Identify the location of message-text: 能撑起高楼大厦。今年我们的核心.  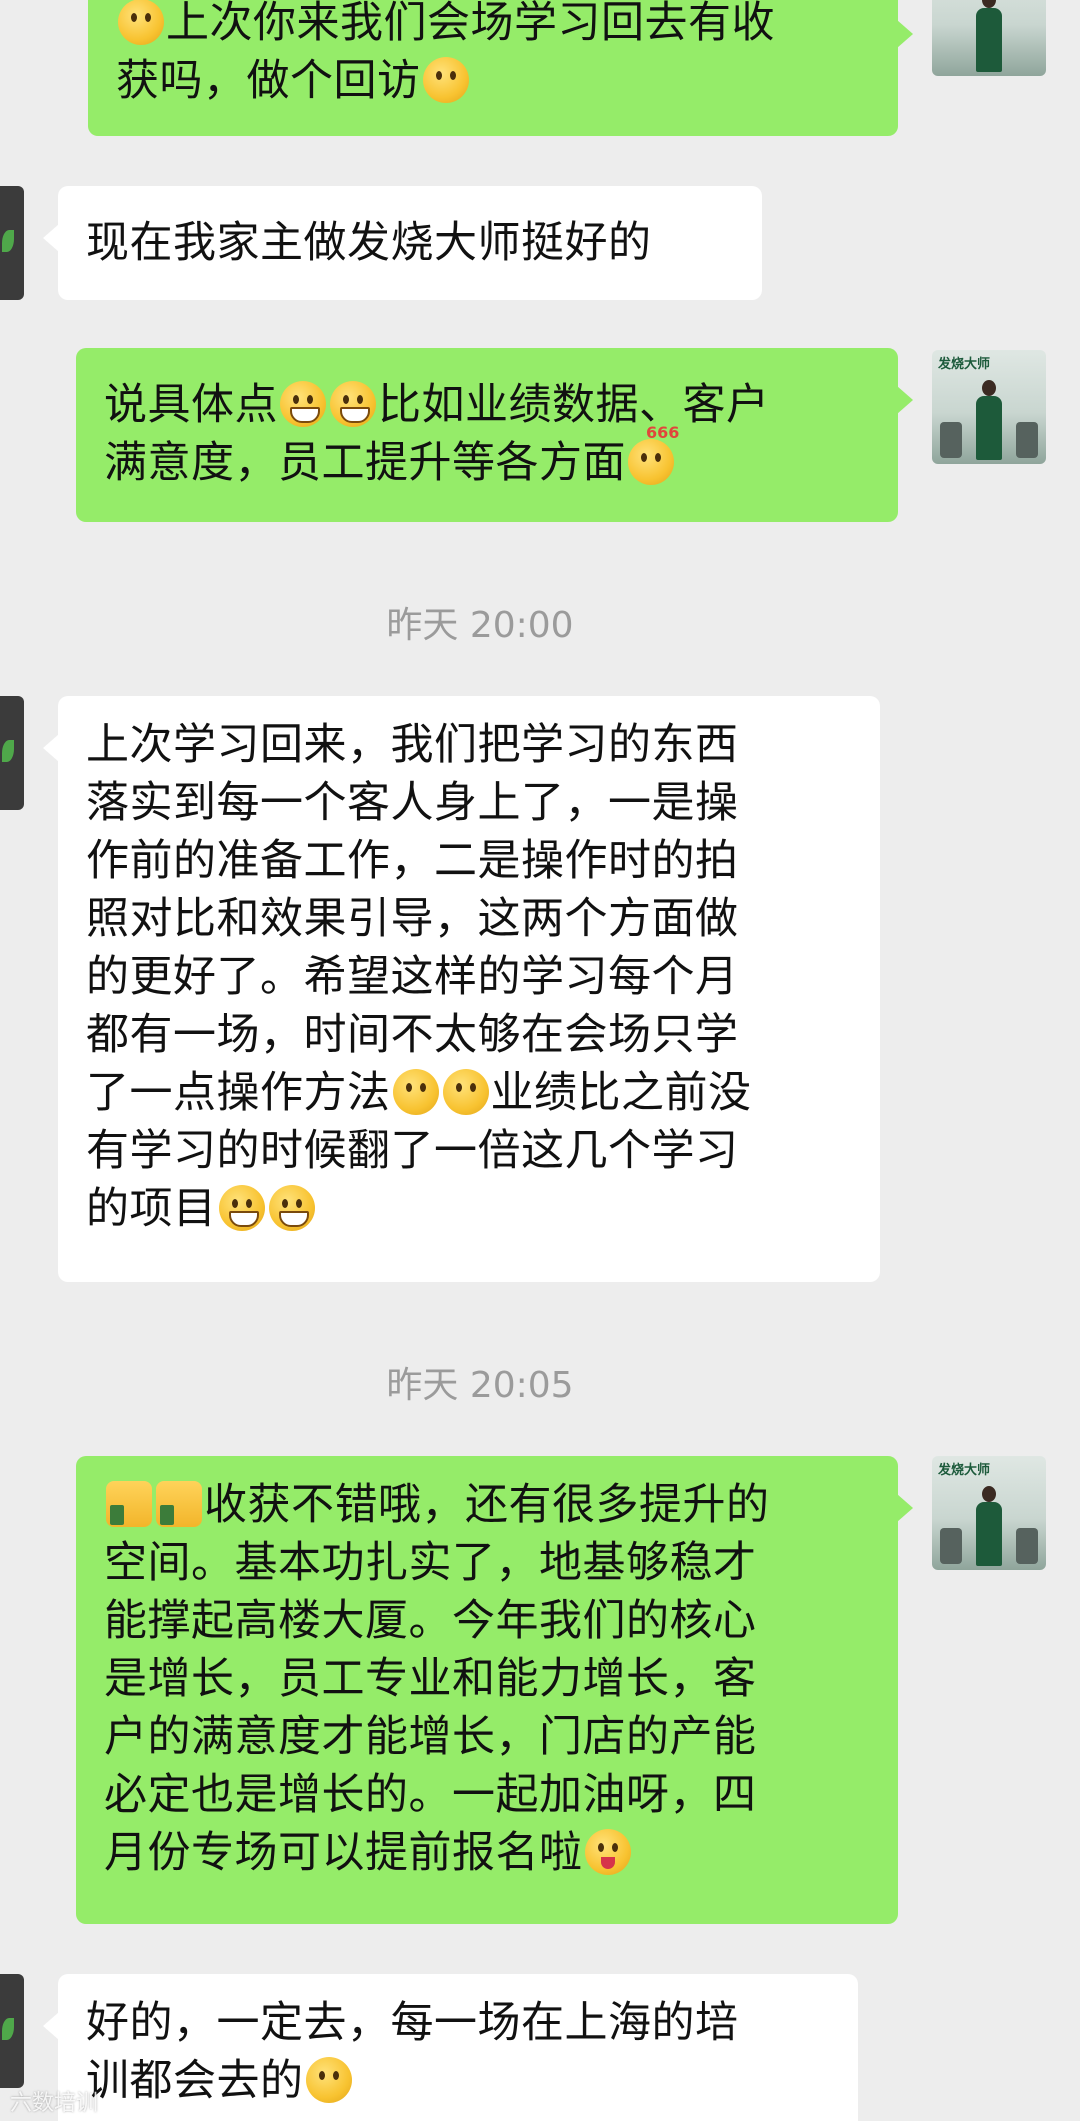
(430, 1621).